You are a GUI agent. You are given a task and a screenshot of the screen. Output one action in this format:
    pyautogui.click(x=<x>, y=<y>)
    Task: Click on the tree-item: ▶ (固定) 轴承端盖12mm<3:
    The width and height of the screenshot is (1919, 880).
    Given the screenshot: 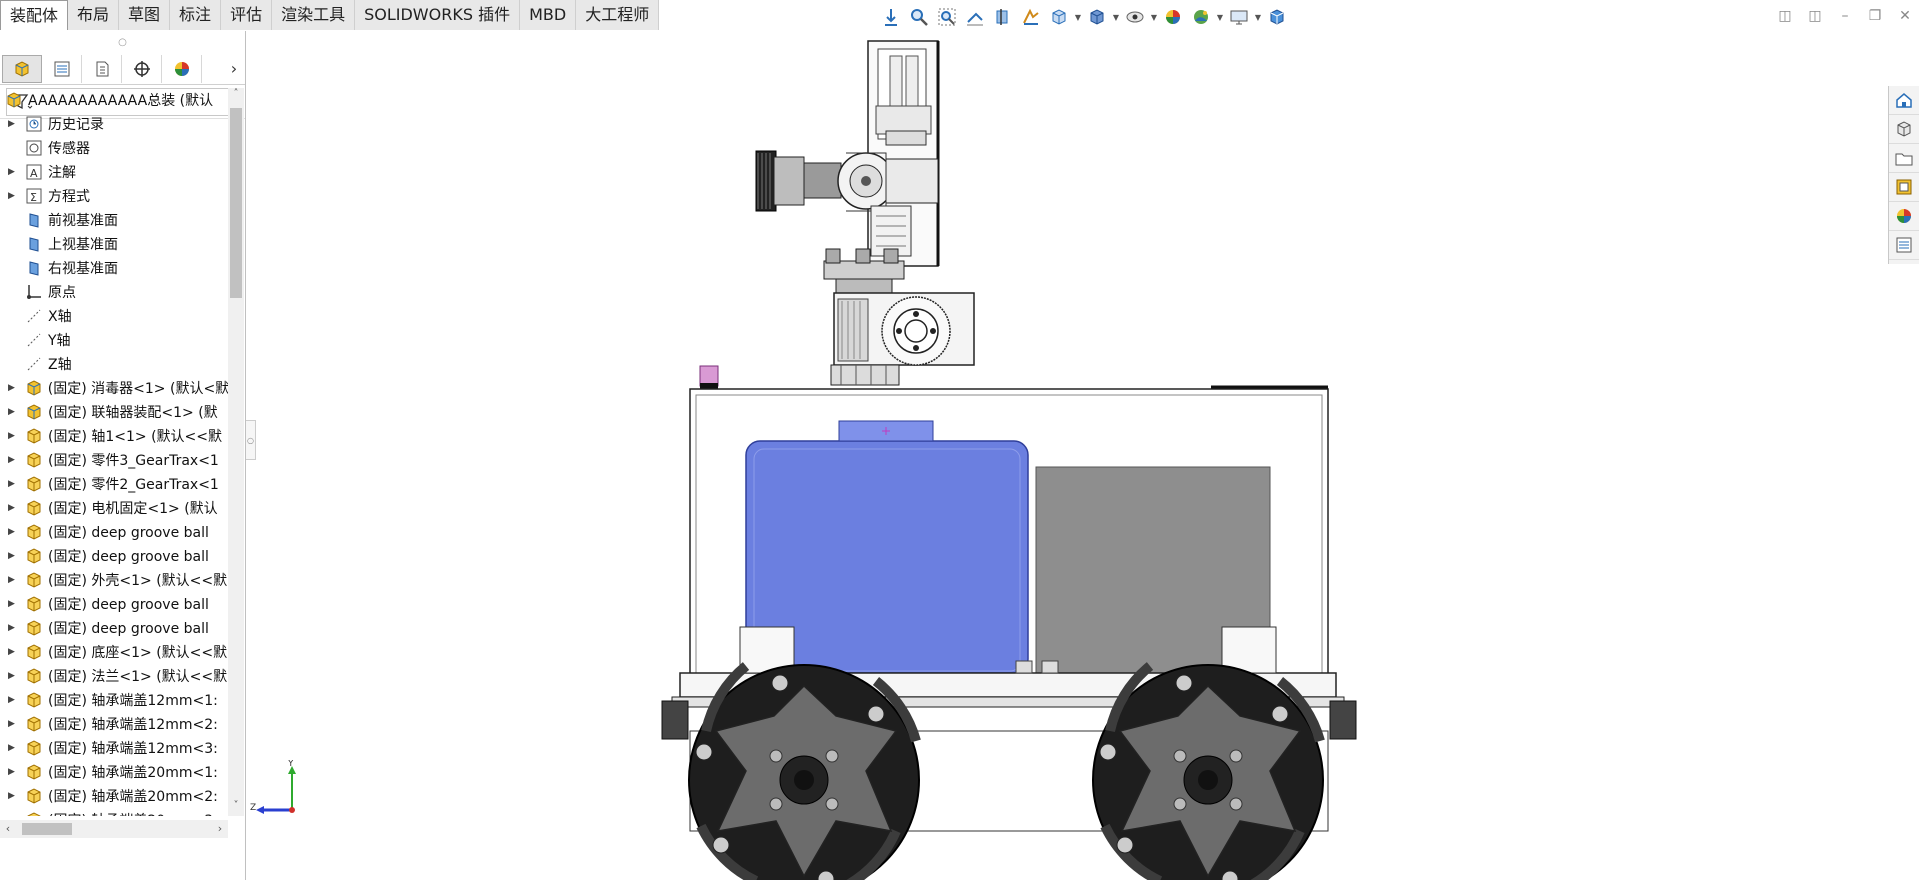 What is the action you would take?
    pyautogui.click(x=114, y=748)
    